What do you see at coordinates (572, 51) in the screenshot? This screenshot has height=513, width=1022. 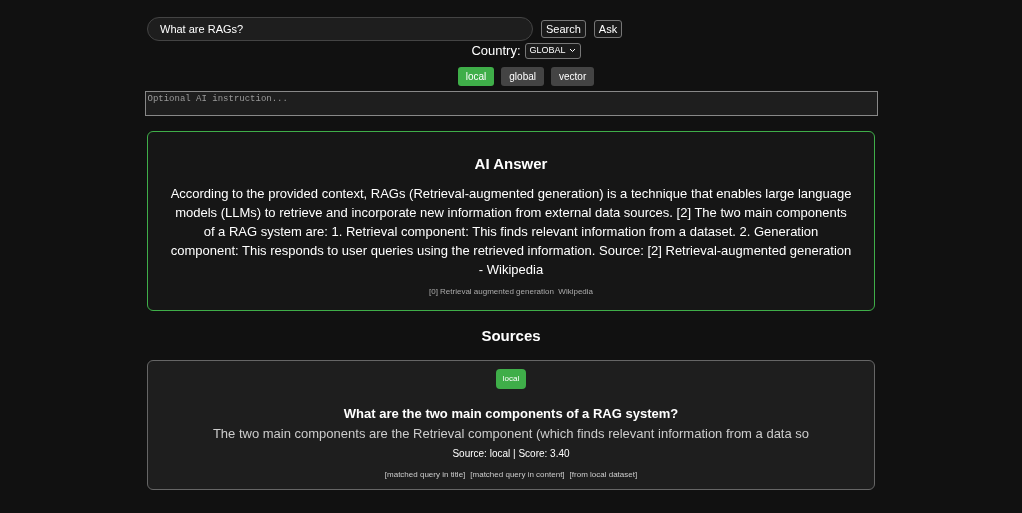 I see `chevron-down-icon` at bounding box center [572, 51].